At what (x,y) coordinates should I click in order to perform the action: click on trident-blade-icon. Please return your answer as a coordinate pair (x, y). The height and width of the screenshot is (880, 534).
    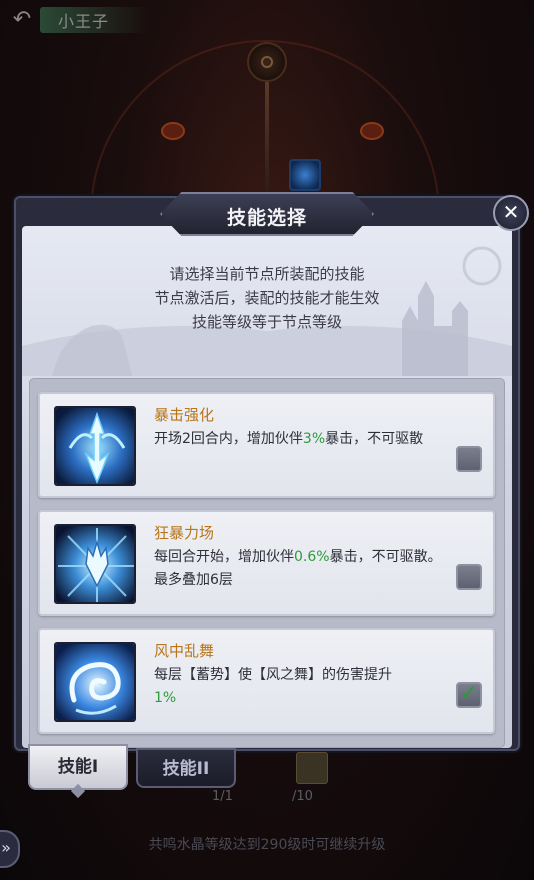
    Looking at the image, I should click on (95, 446).